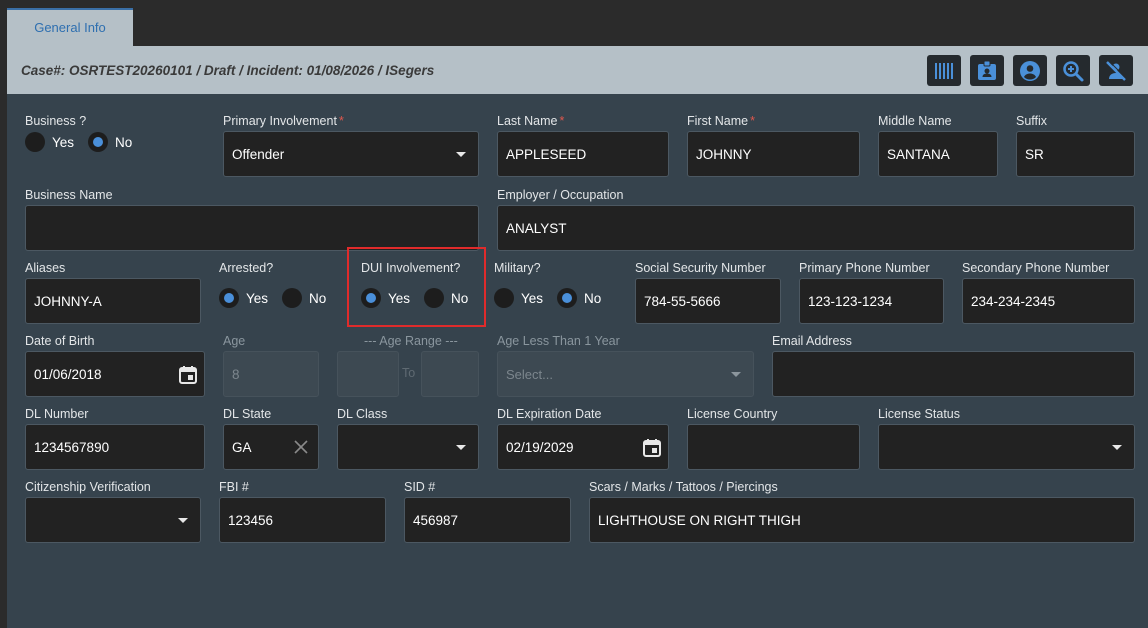  Describe the element at coordinates (1006, 447) in the screenshot. I see `license-status-select` at that location.